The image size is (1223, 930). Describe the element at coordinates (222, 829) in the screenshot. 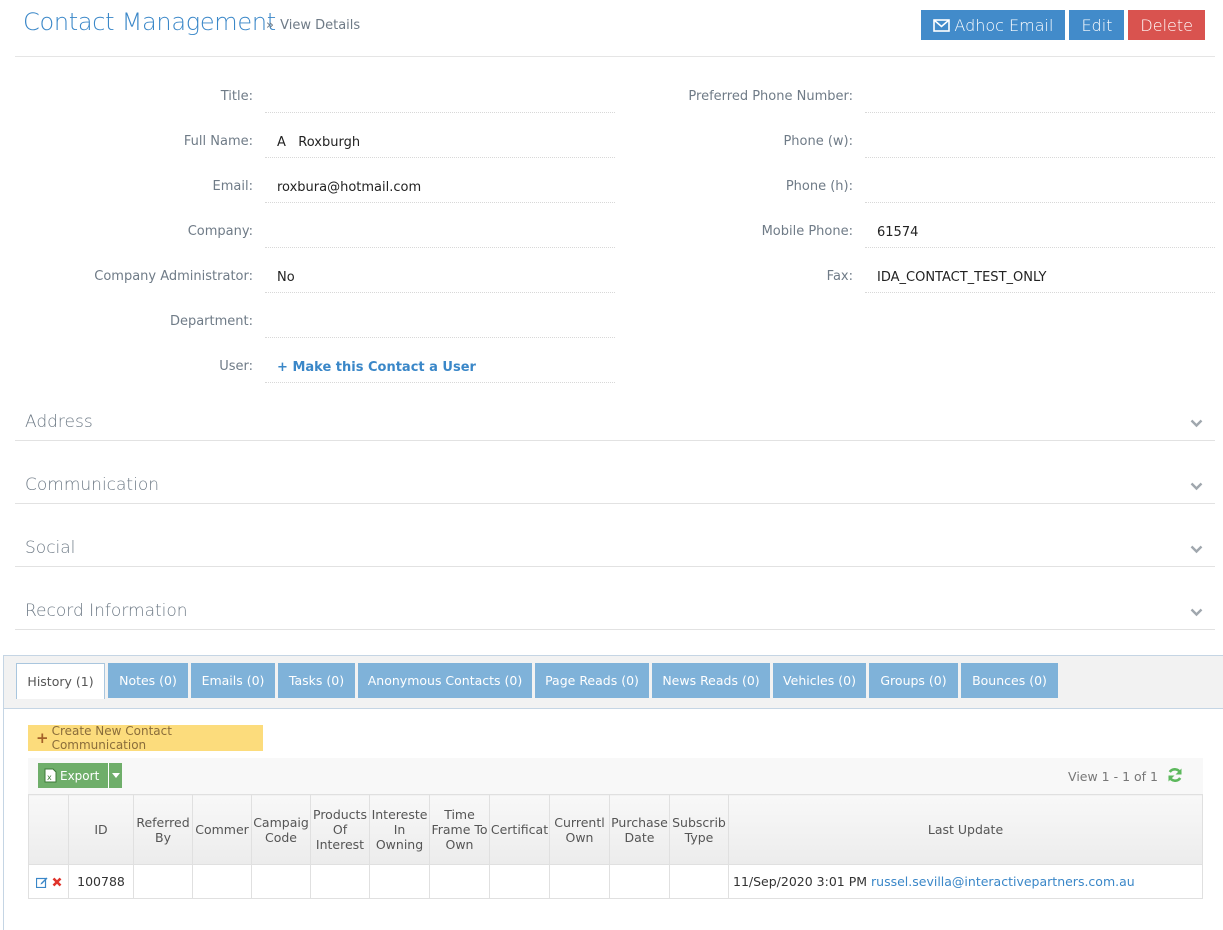

I see `column-header-commer: Commer` at that location.